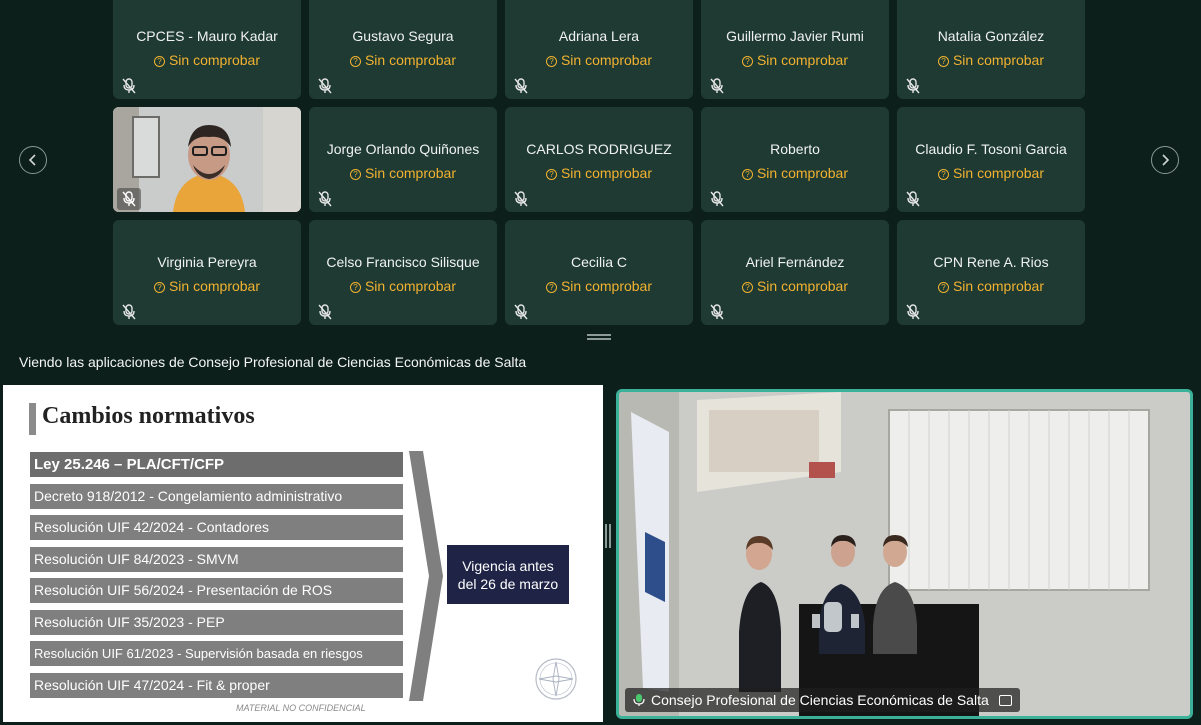 This screenshot has height=725, width=1201. I want to click on resize-handle-horizontal, so click(599, 337).